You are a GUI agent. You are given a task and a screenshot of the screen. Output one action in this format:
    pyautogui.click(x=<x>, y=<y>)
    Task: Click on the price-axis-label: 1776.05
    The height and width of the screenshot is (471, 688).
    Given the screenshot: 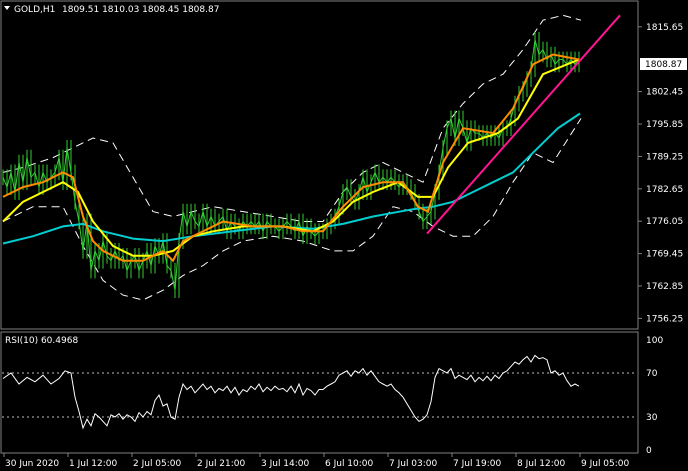 What is the action you would take?
    pyautogui.click(x=664, y=222)
    